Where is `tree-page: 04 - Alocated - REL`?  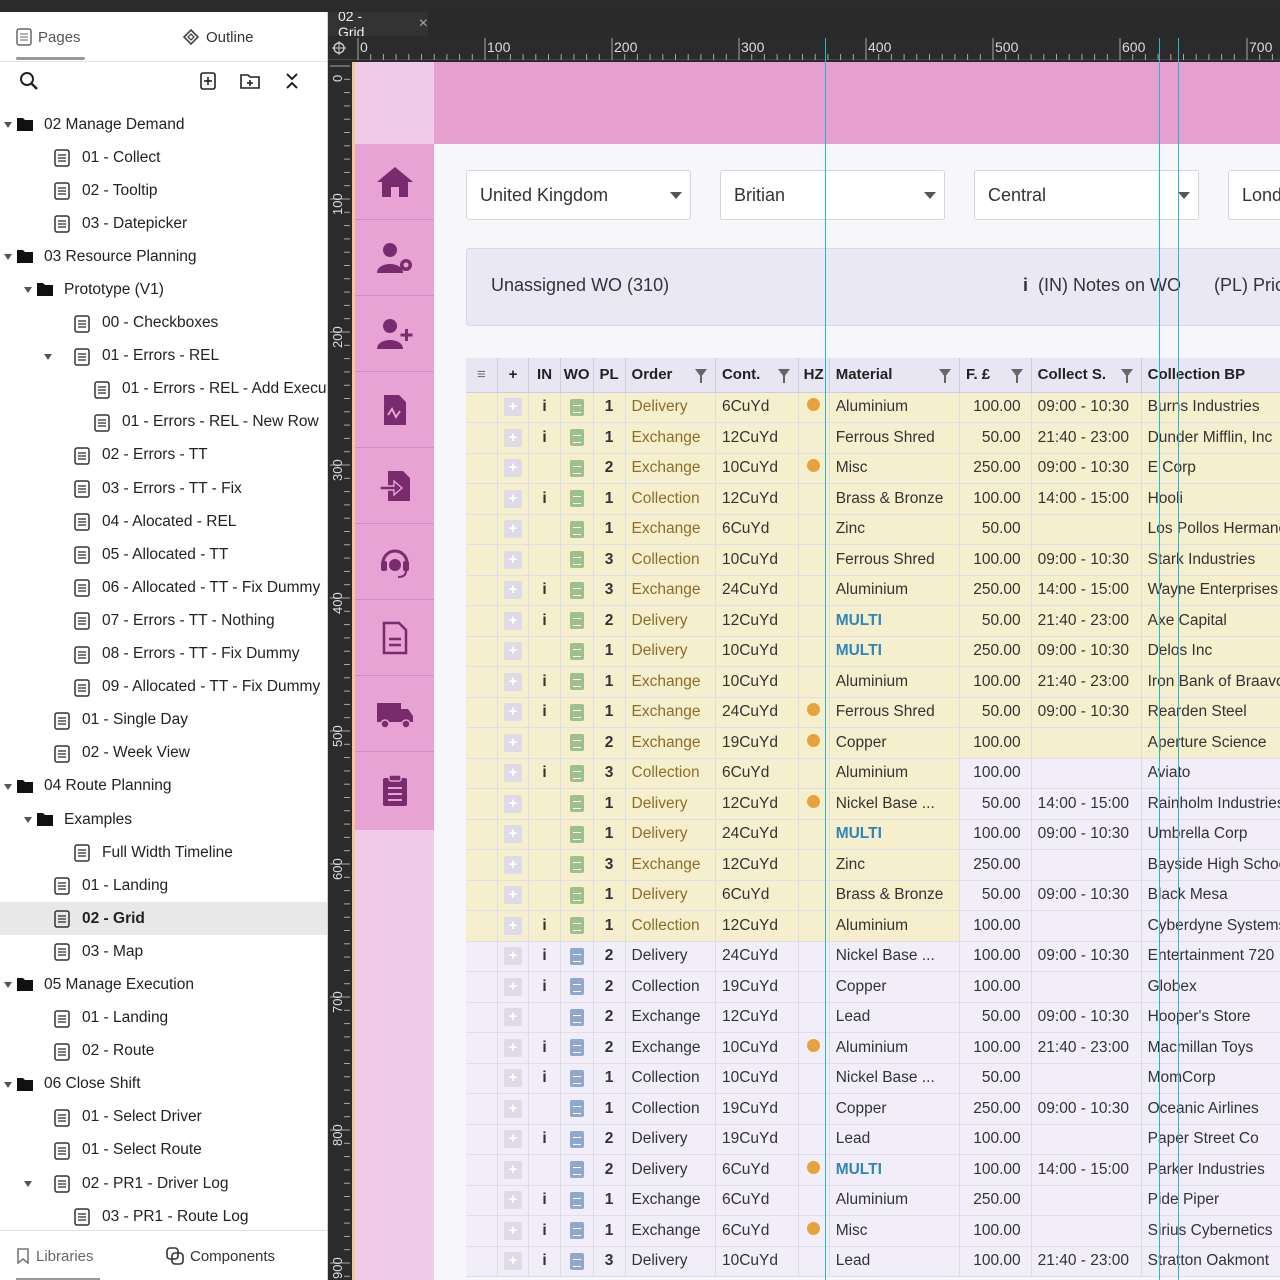 tree-page: 04 - Alocated - REL is located at coordinates (163, 521).